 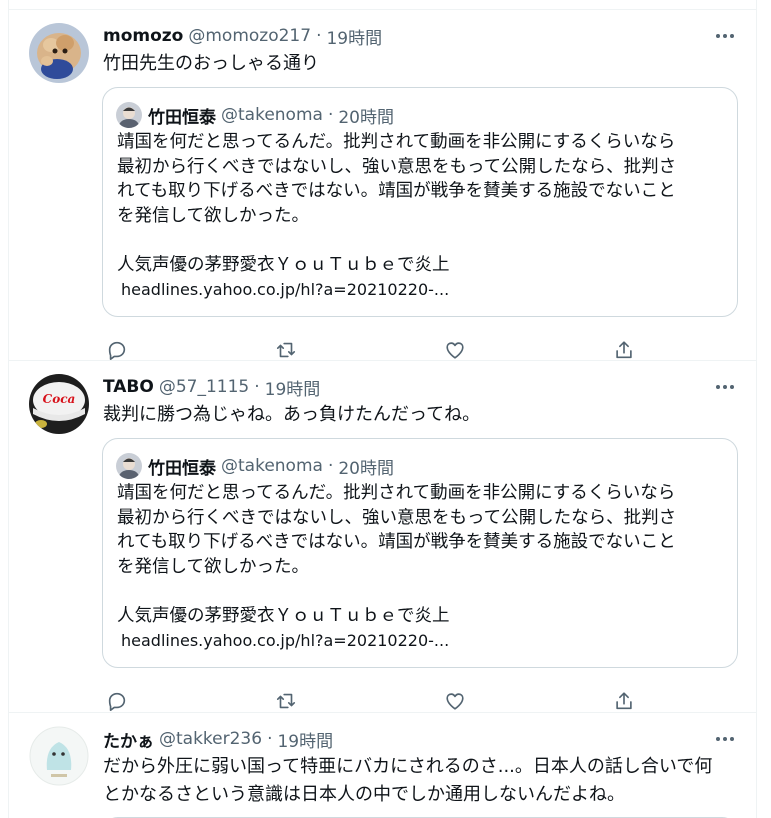 I want to click on display-name: momozo, so click(x=143, y=36).